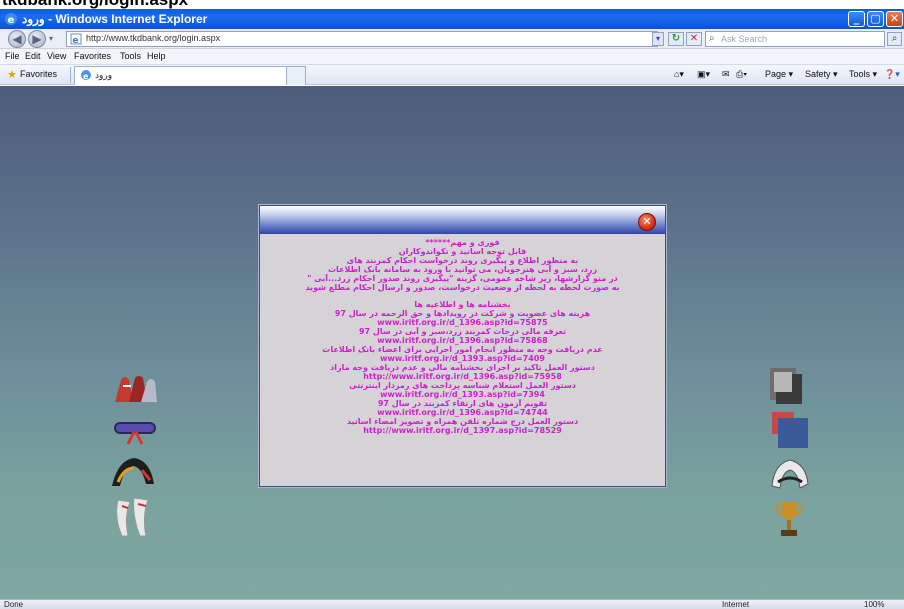  Describe the element at coordinates (462, 220) in the screenshot. I see `dialog-header: ✕` at that location.